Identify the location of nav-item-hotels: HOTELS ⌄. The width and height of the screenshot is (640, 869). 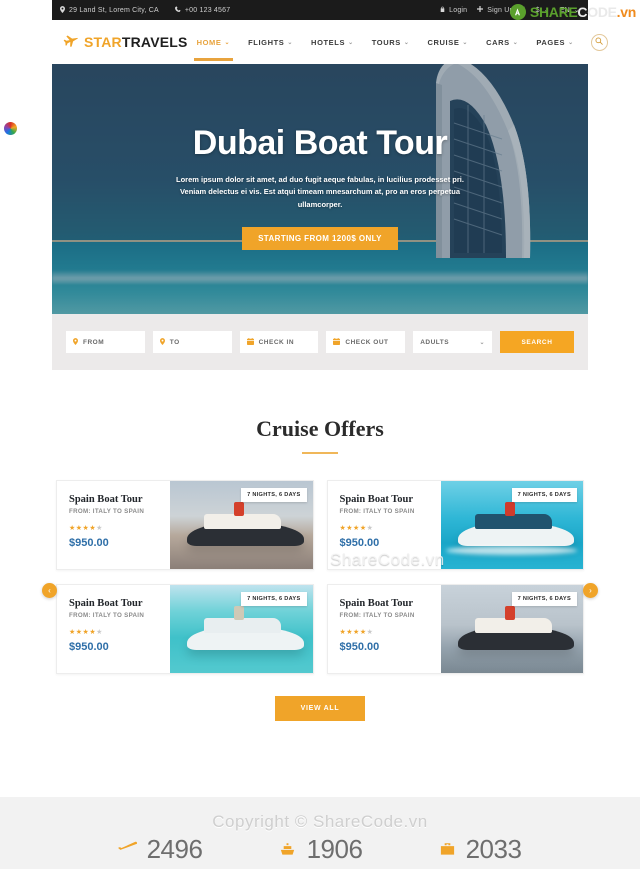
(332, 42).